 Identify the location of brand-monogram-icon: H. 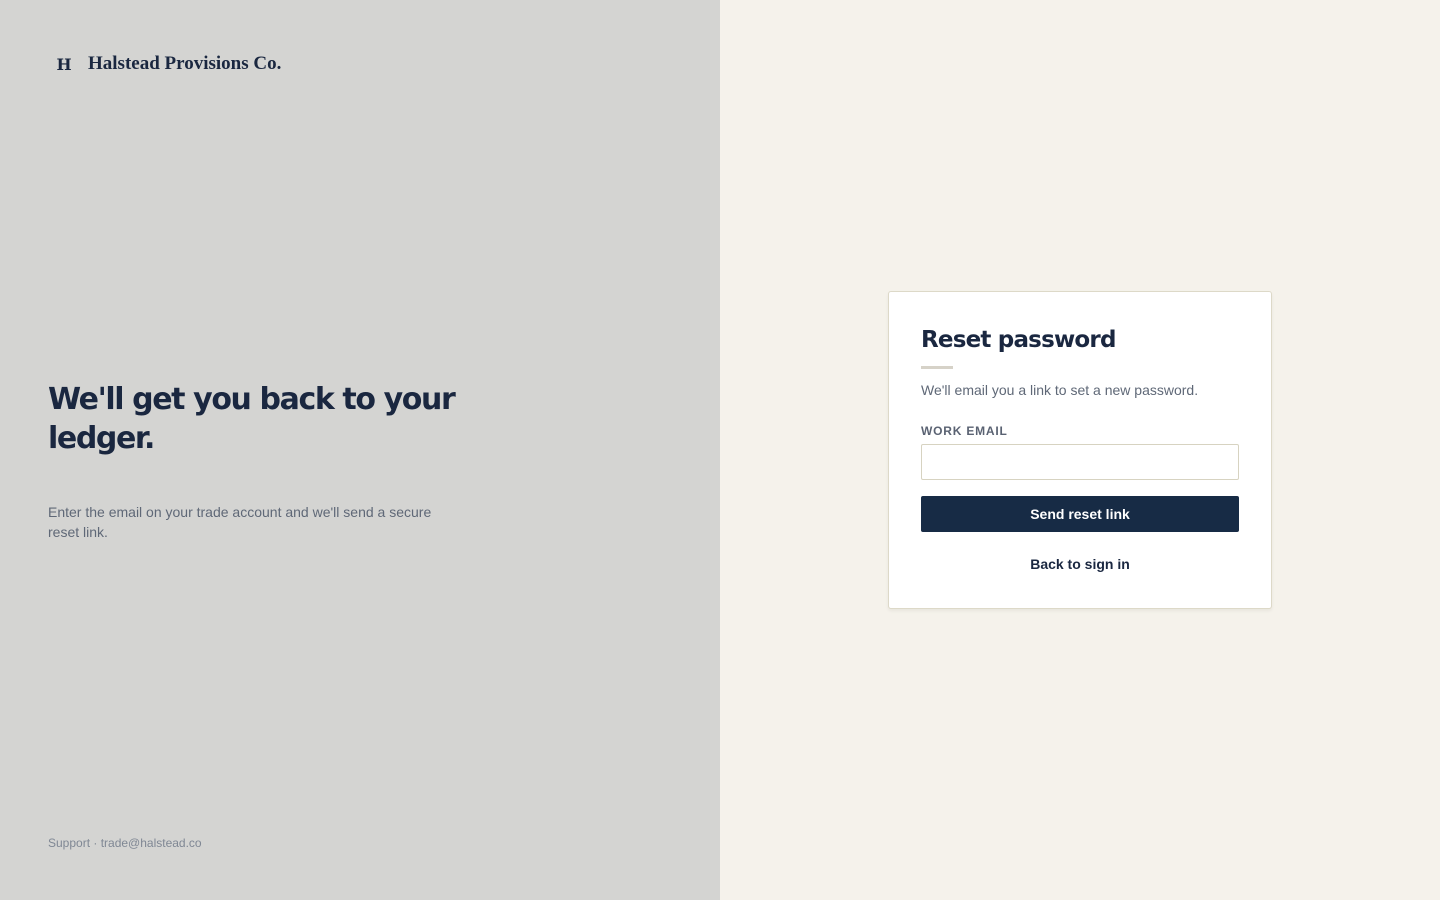
(64, 64).